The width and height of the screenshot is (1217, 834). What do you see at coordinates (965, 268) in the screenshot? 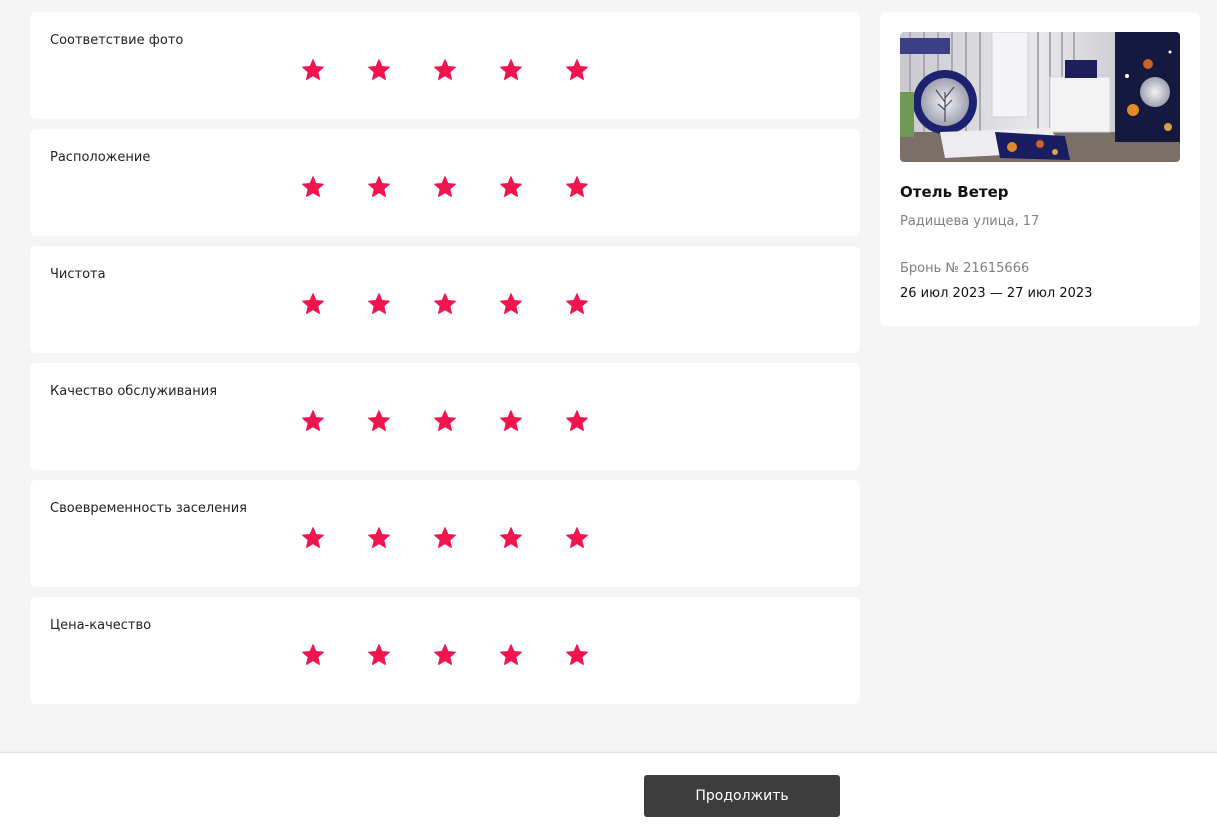
I see `booking-number: Бронь № 21615666` at bounding box center [965, 268].